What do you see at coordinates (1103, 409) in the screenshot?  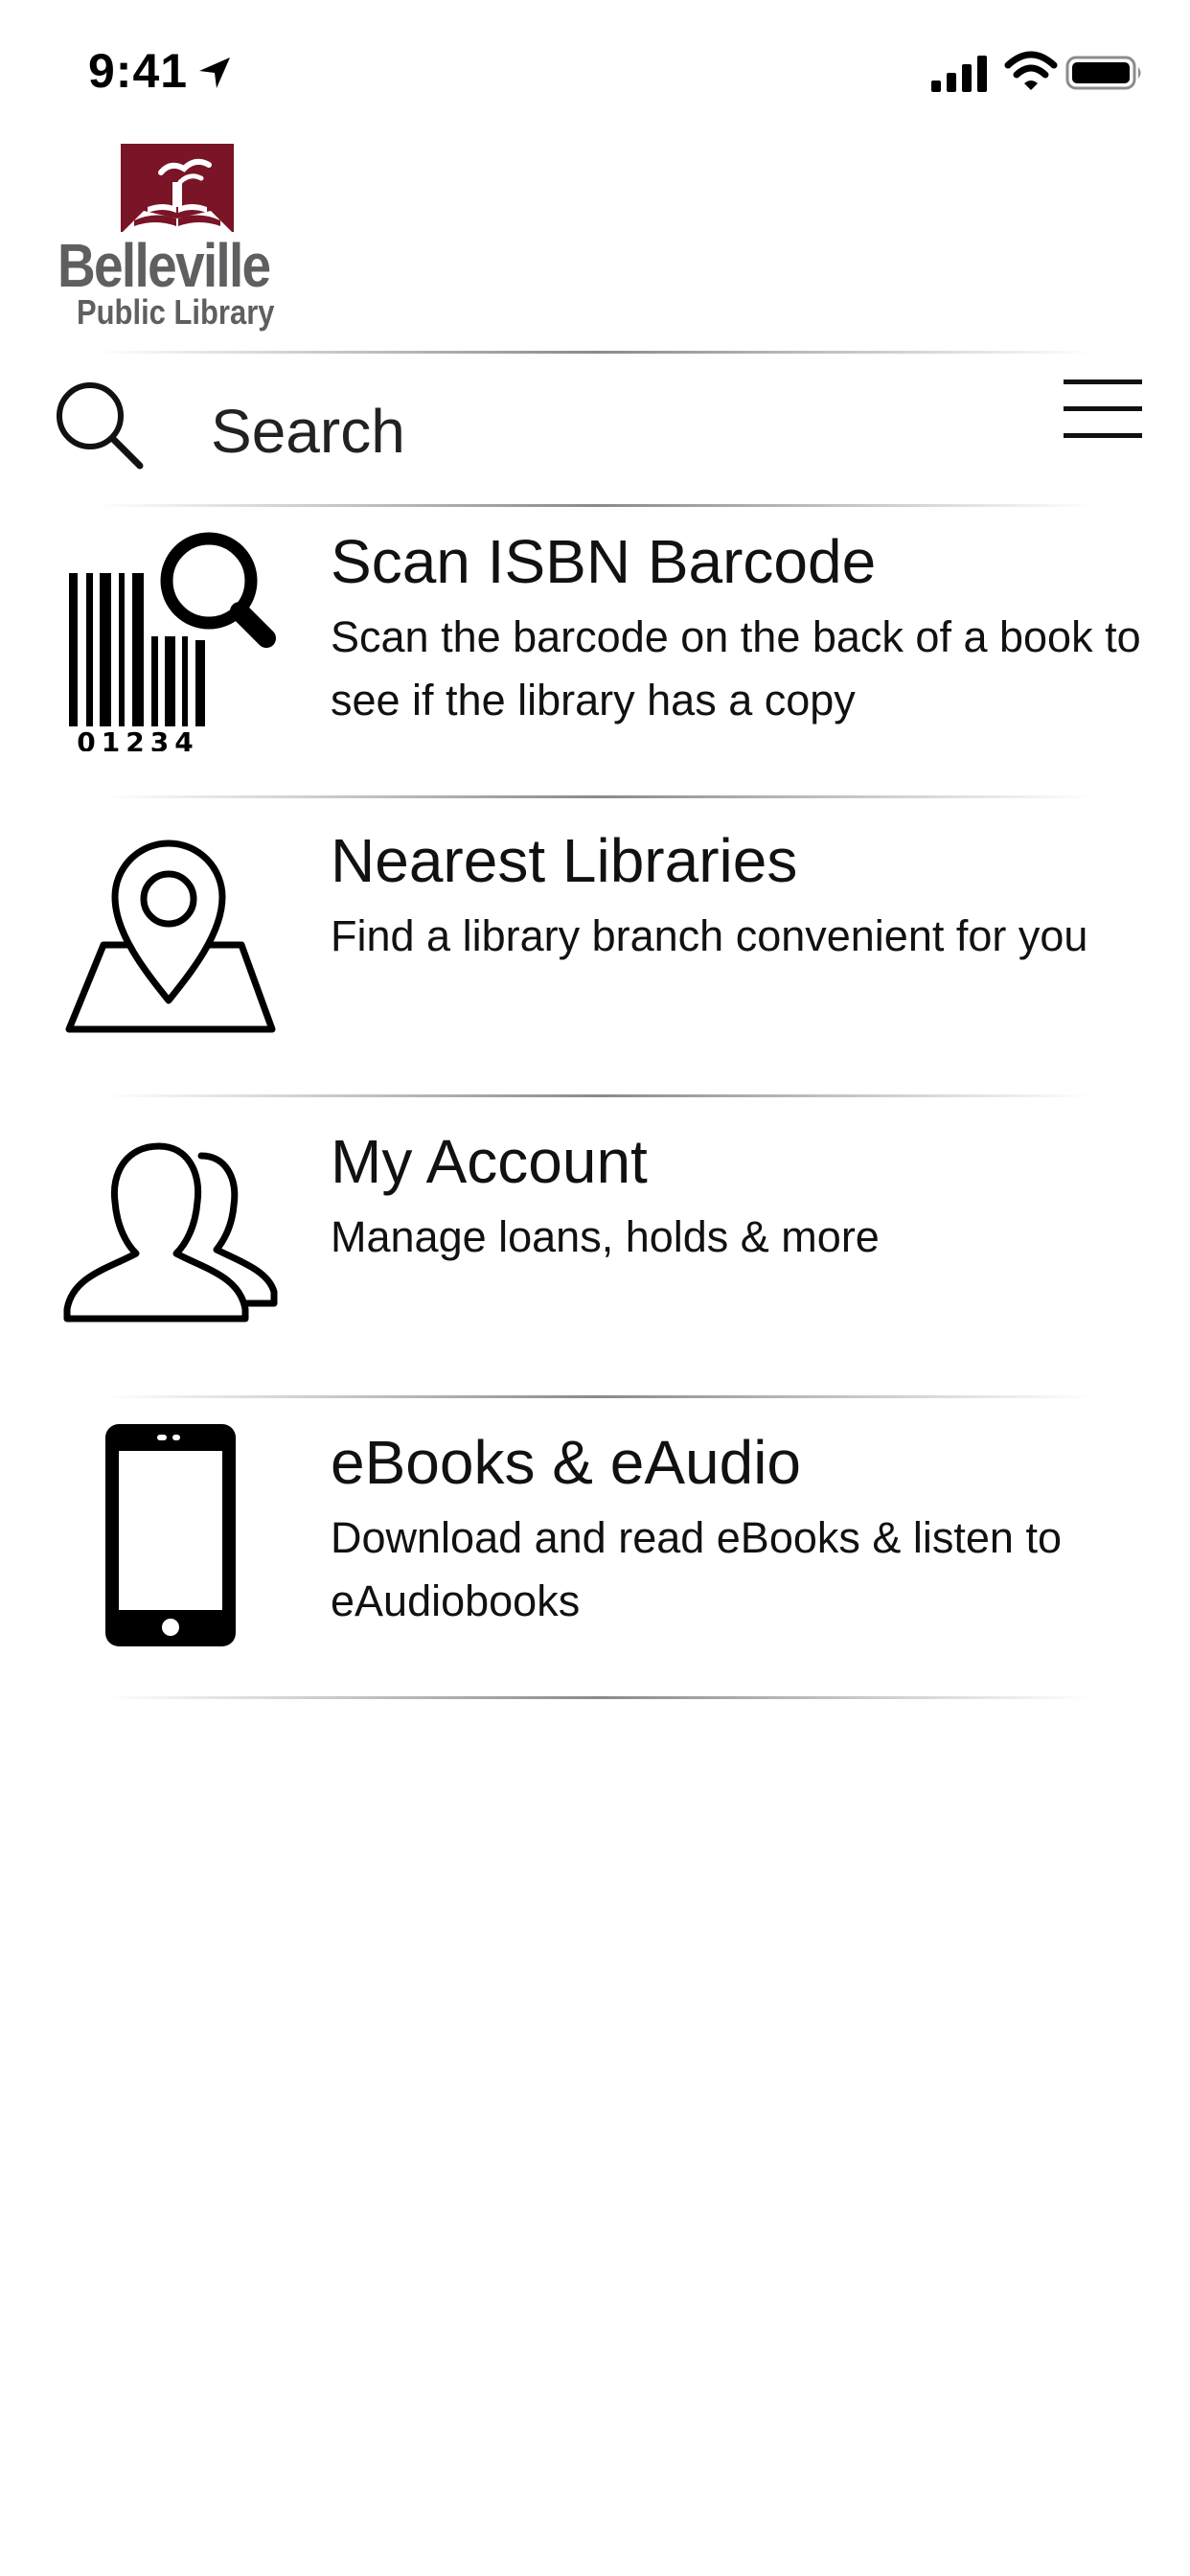 I see `hamburger-menu-icon` at bounding box center [1103, 409].